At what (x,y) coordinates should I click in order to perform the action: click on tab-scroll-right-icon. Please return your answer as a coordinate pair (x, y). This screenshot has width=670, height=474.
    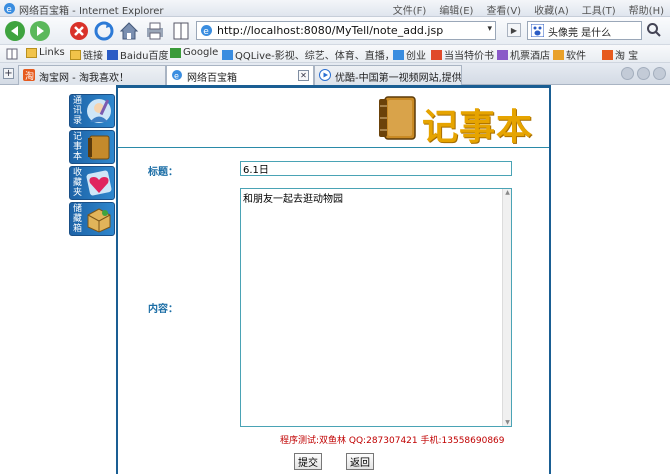
    Looking at the image, I should click on (643, 73).